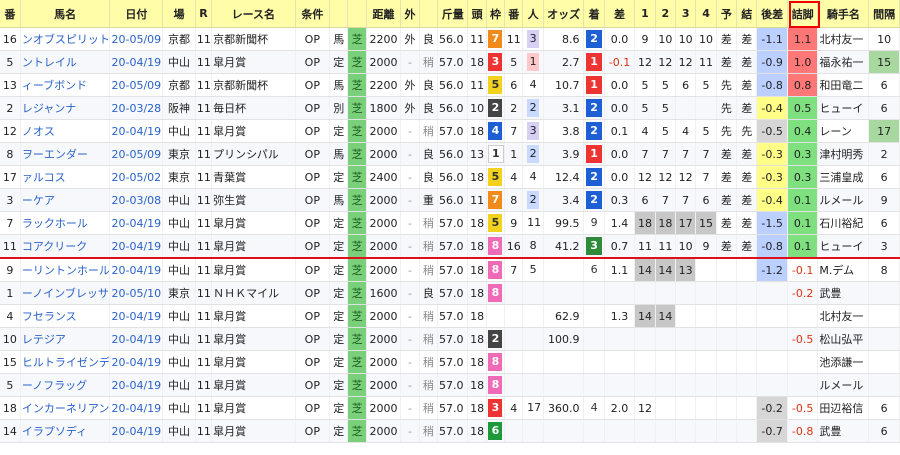 Image resolution: width=900 pixels, height=455 pixels. Describe the element at coordinates (706, 14) in the screenshot. I see `column-header: 4` at that location.